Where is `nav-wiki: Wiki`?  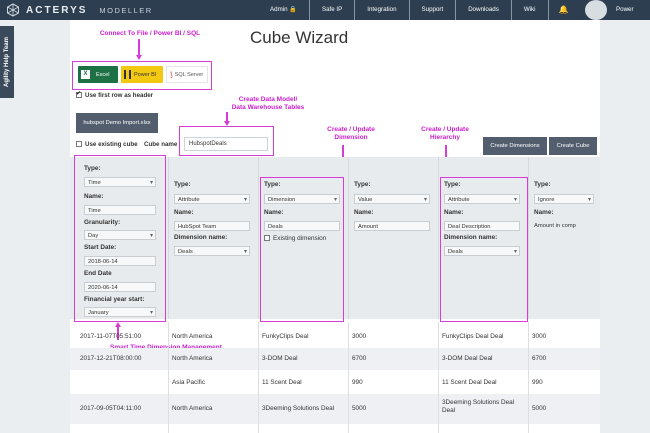 nav-wiki: Wiki is located at coordinates (529, 10).